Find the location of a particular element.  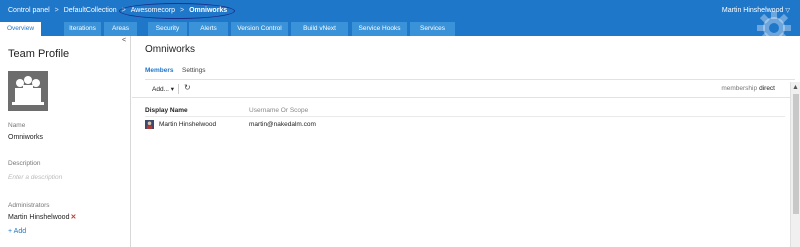

grid-header-divider is located at coordinates (465, 116).